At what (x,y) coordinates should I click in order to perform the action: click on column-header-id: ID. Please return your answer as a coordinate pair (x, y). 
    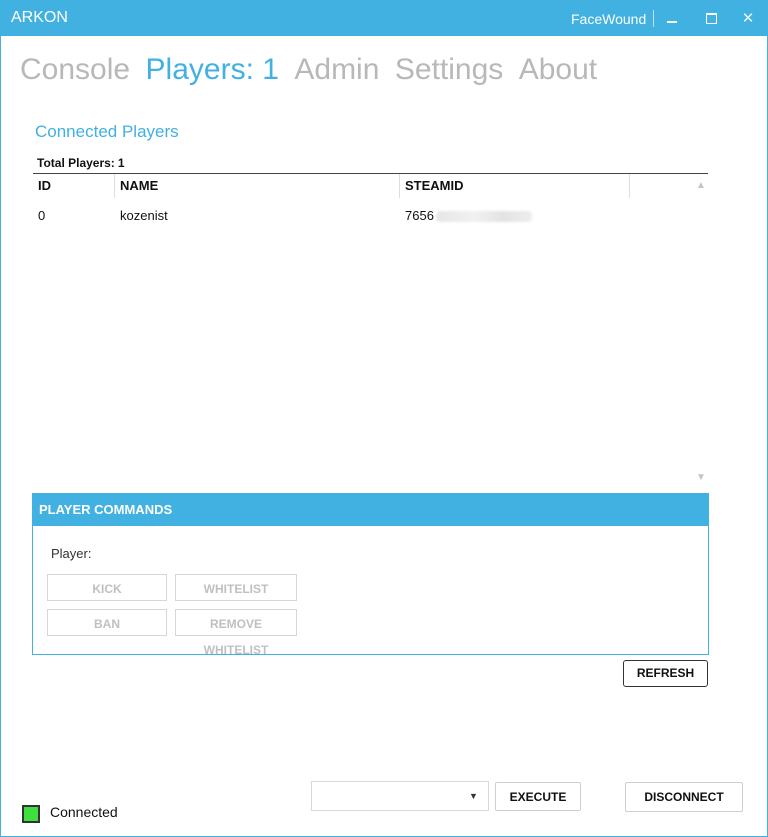
    Looking at the image, I should click on (74, 186).